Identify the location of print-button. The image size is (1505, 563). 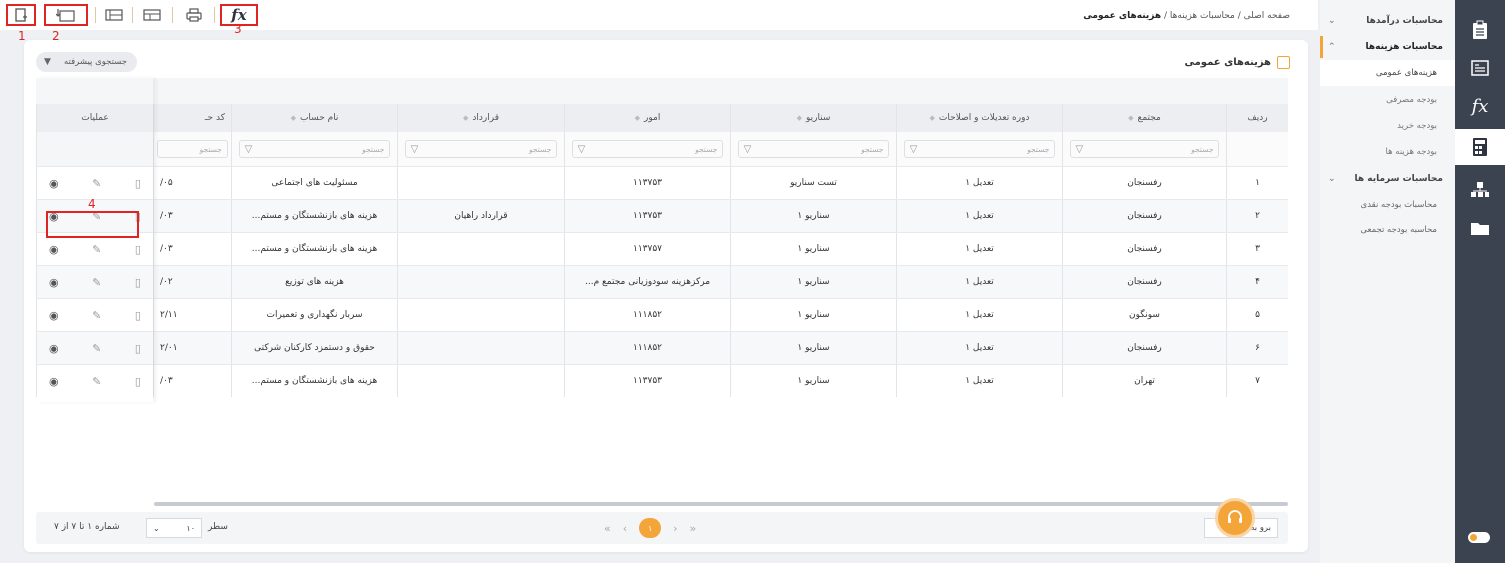
(194, 15).